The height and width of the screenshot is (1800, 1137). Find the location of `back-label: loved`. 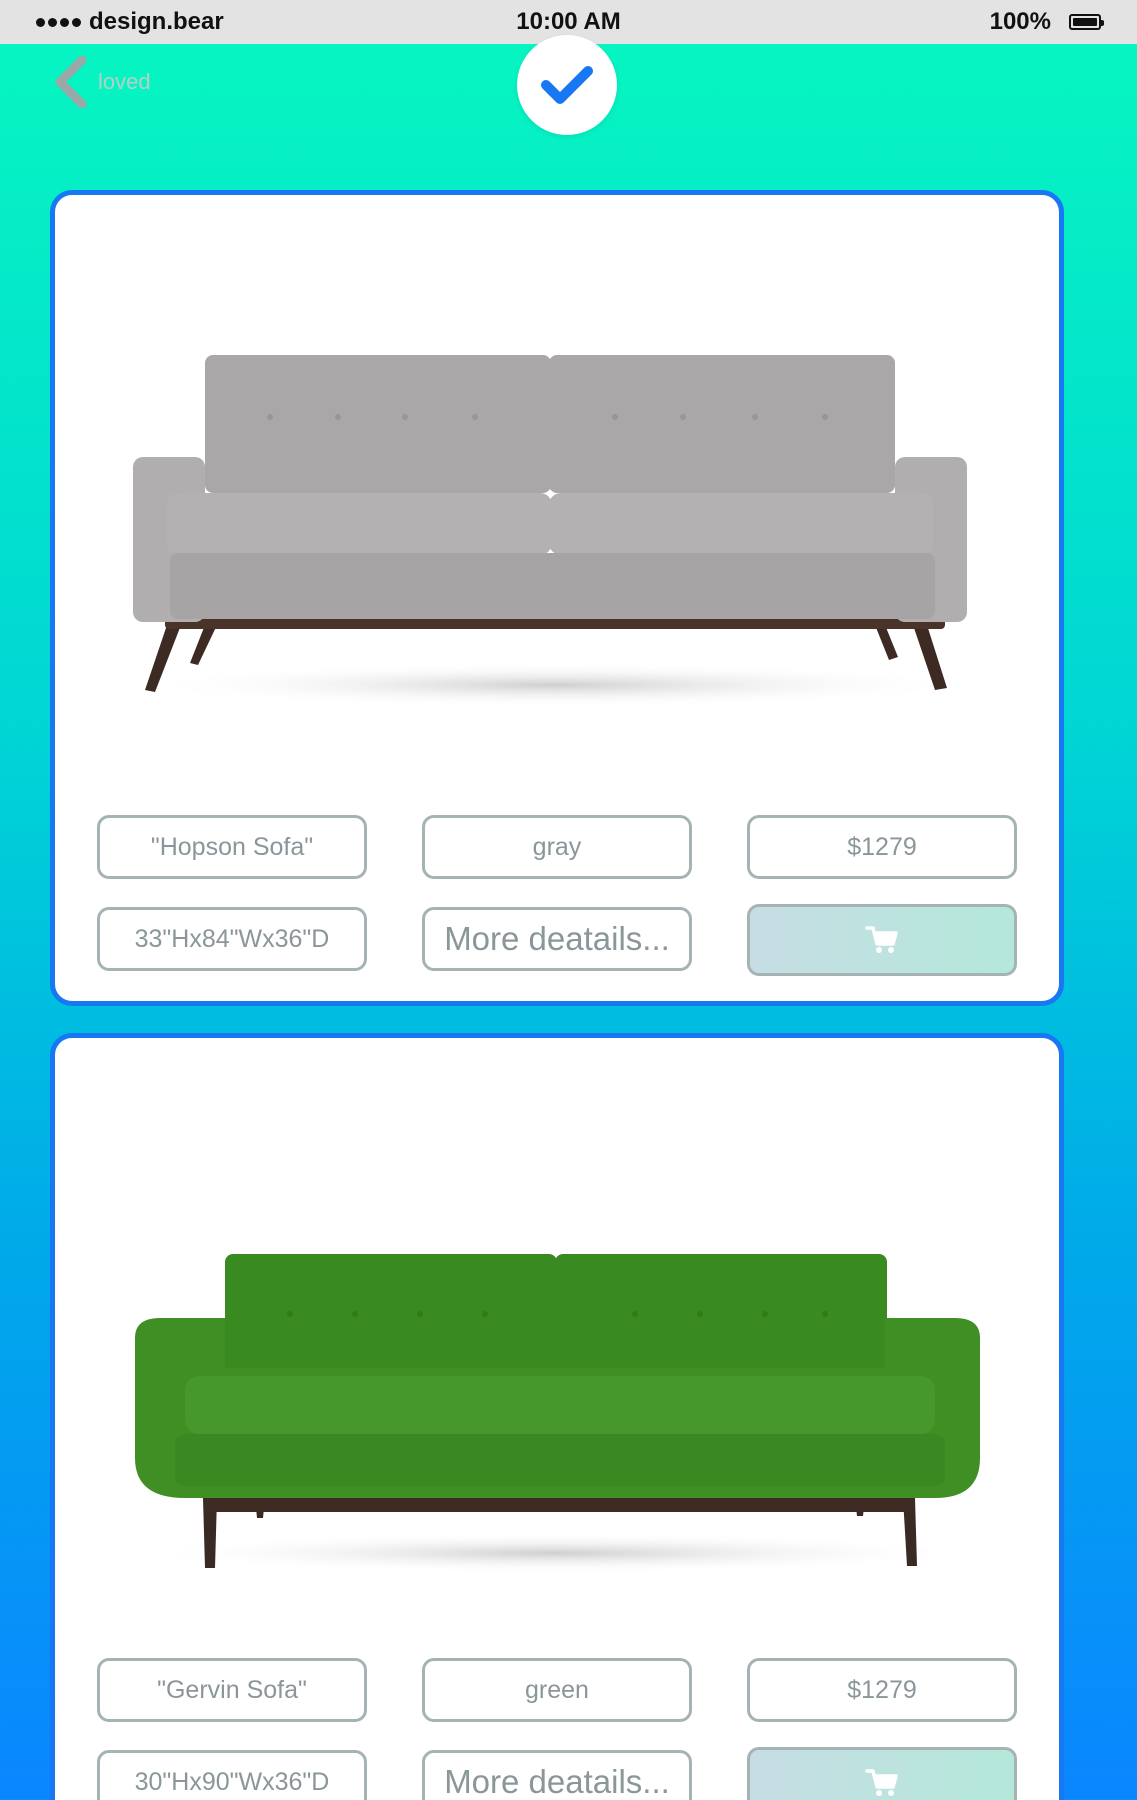

back-label: loved is located at coordinates (124, 81).